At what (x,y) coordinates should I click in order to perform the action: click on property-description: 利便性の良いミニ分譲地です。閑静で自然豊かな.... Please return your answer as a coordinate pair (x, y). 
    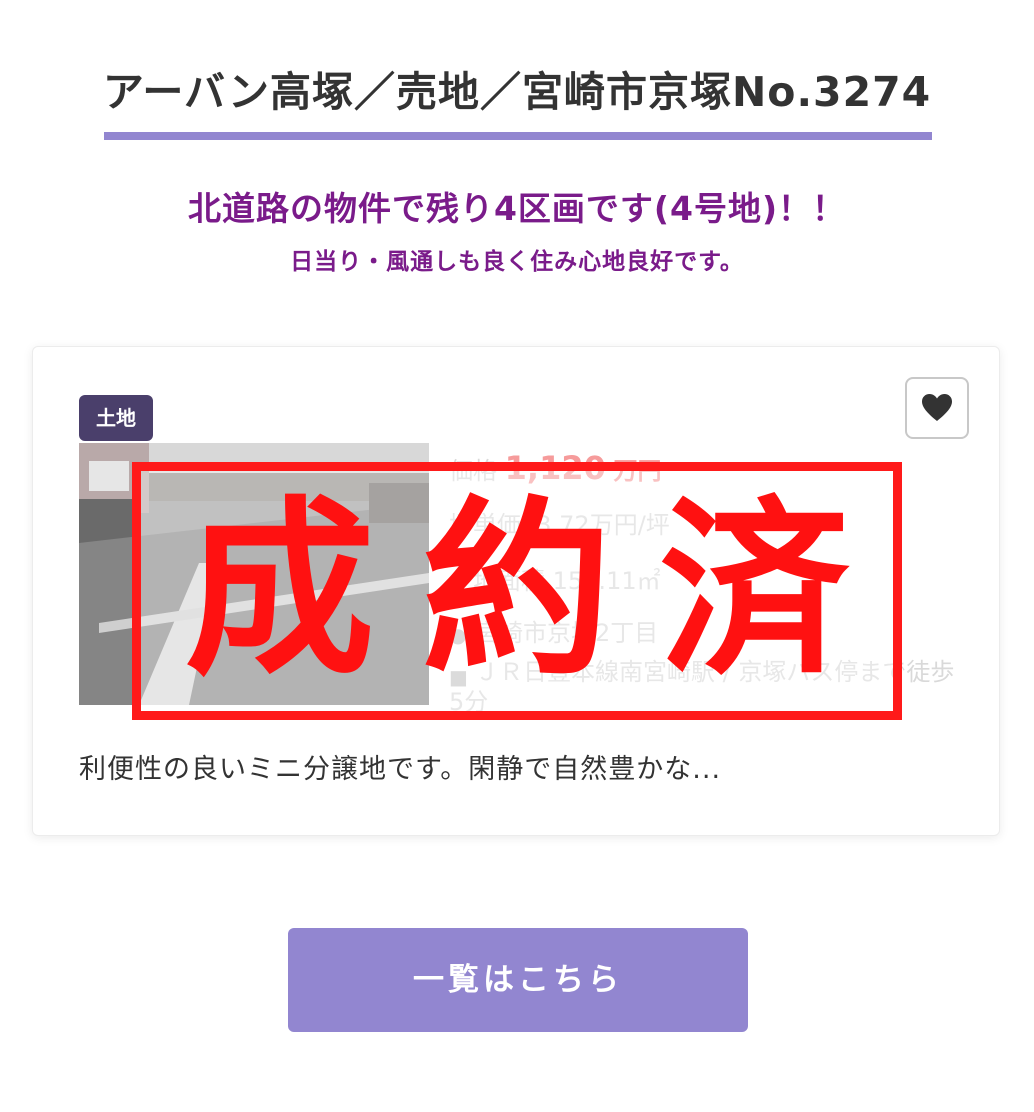
    Looking at the image, I should click on (400, 769).